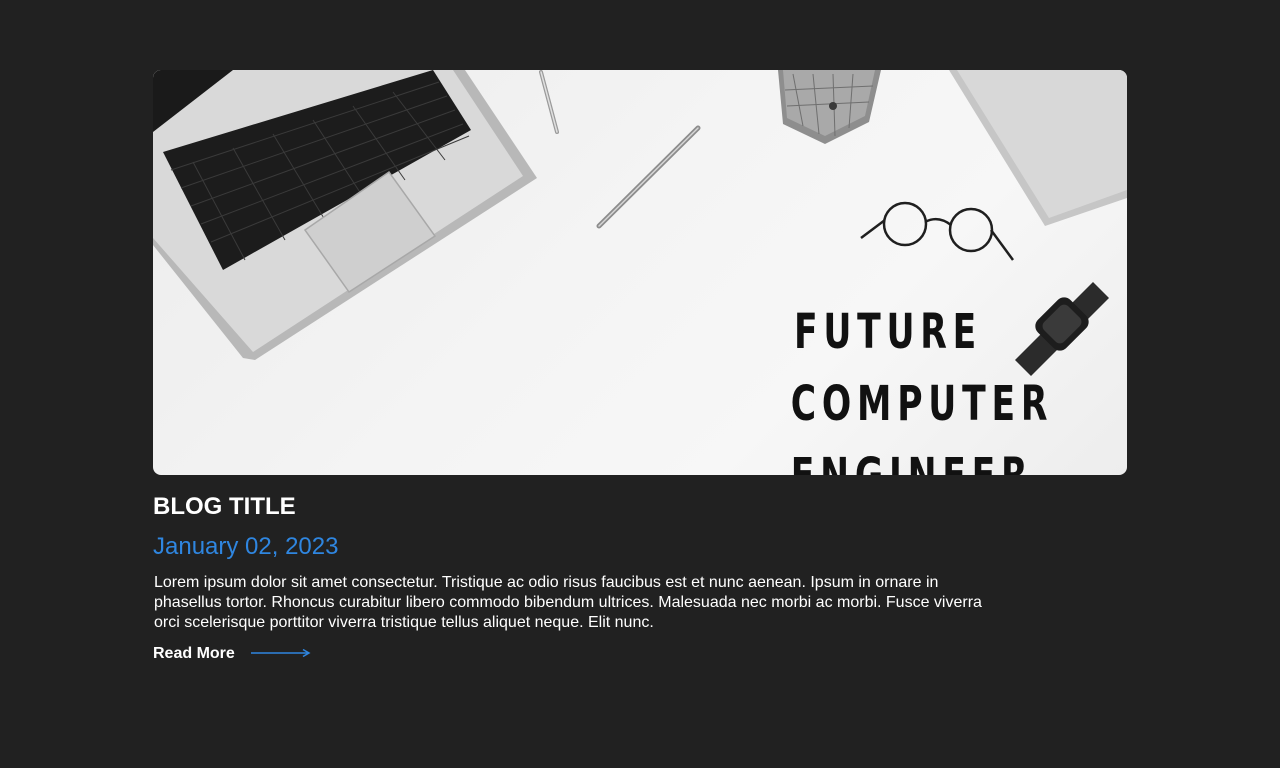 This screenshot has width=1280, height=768. Describe the element at coordinates (345, 215) in the screenshot. I see `laptop-illustration` at that location.